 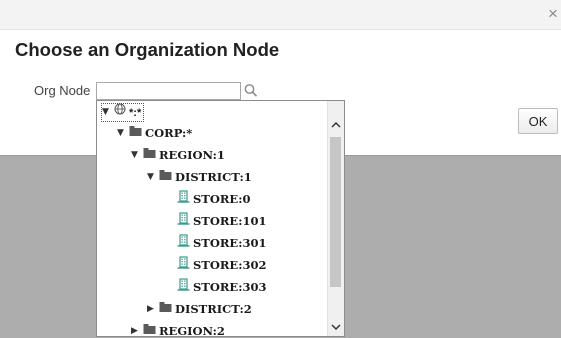 I want to click on tree-node-store: STORE:0, so click(x=213, y=199).